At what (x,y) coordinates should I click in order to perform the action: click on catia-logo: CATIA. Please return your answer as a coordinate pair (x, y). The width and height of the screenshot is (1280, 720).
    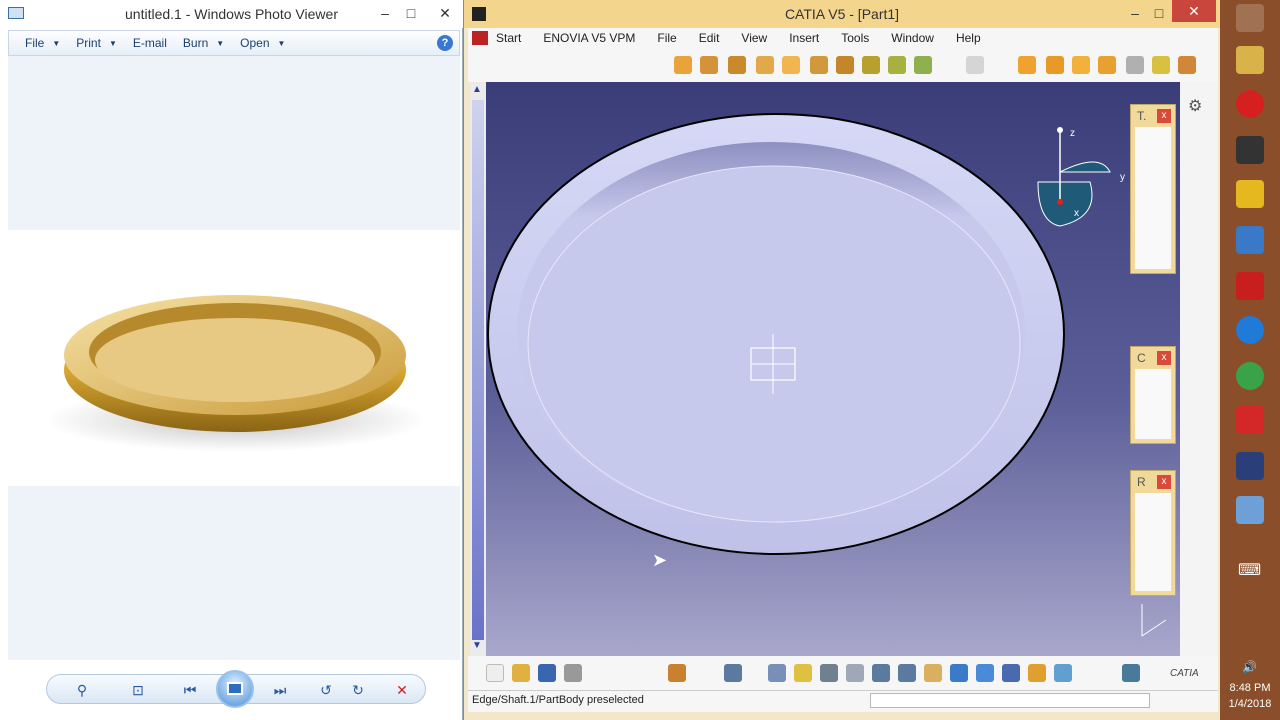
    Looking at the image, I should click on (1184, 673).